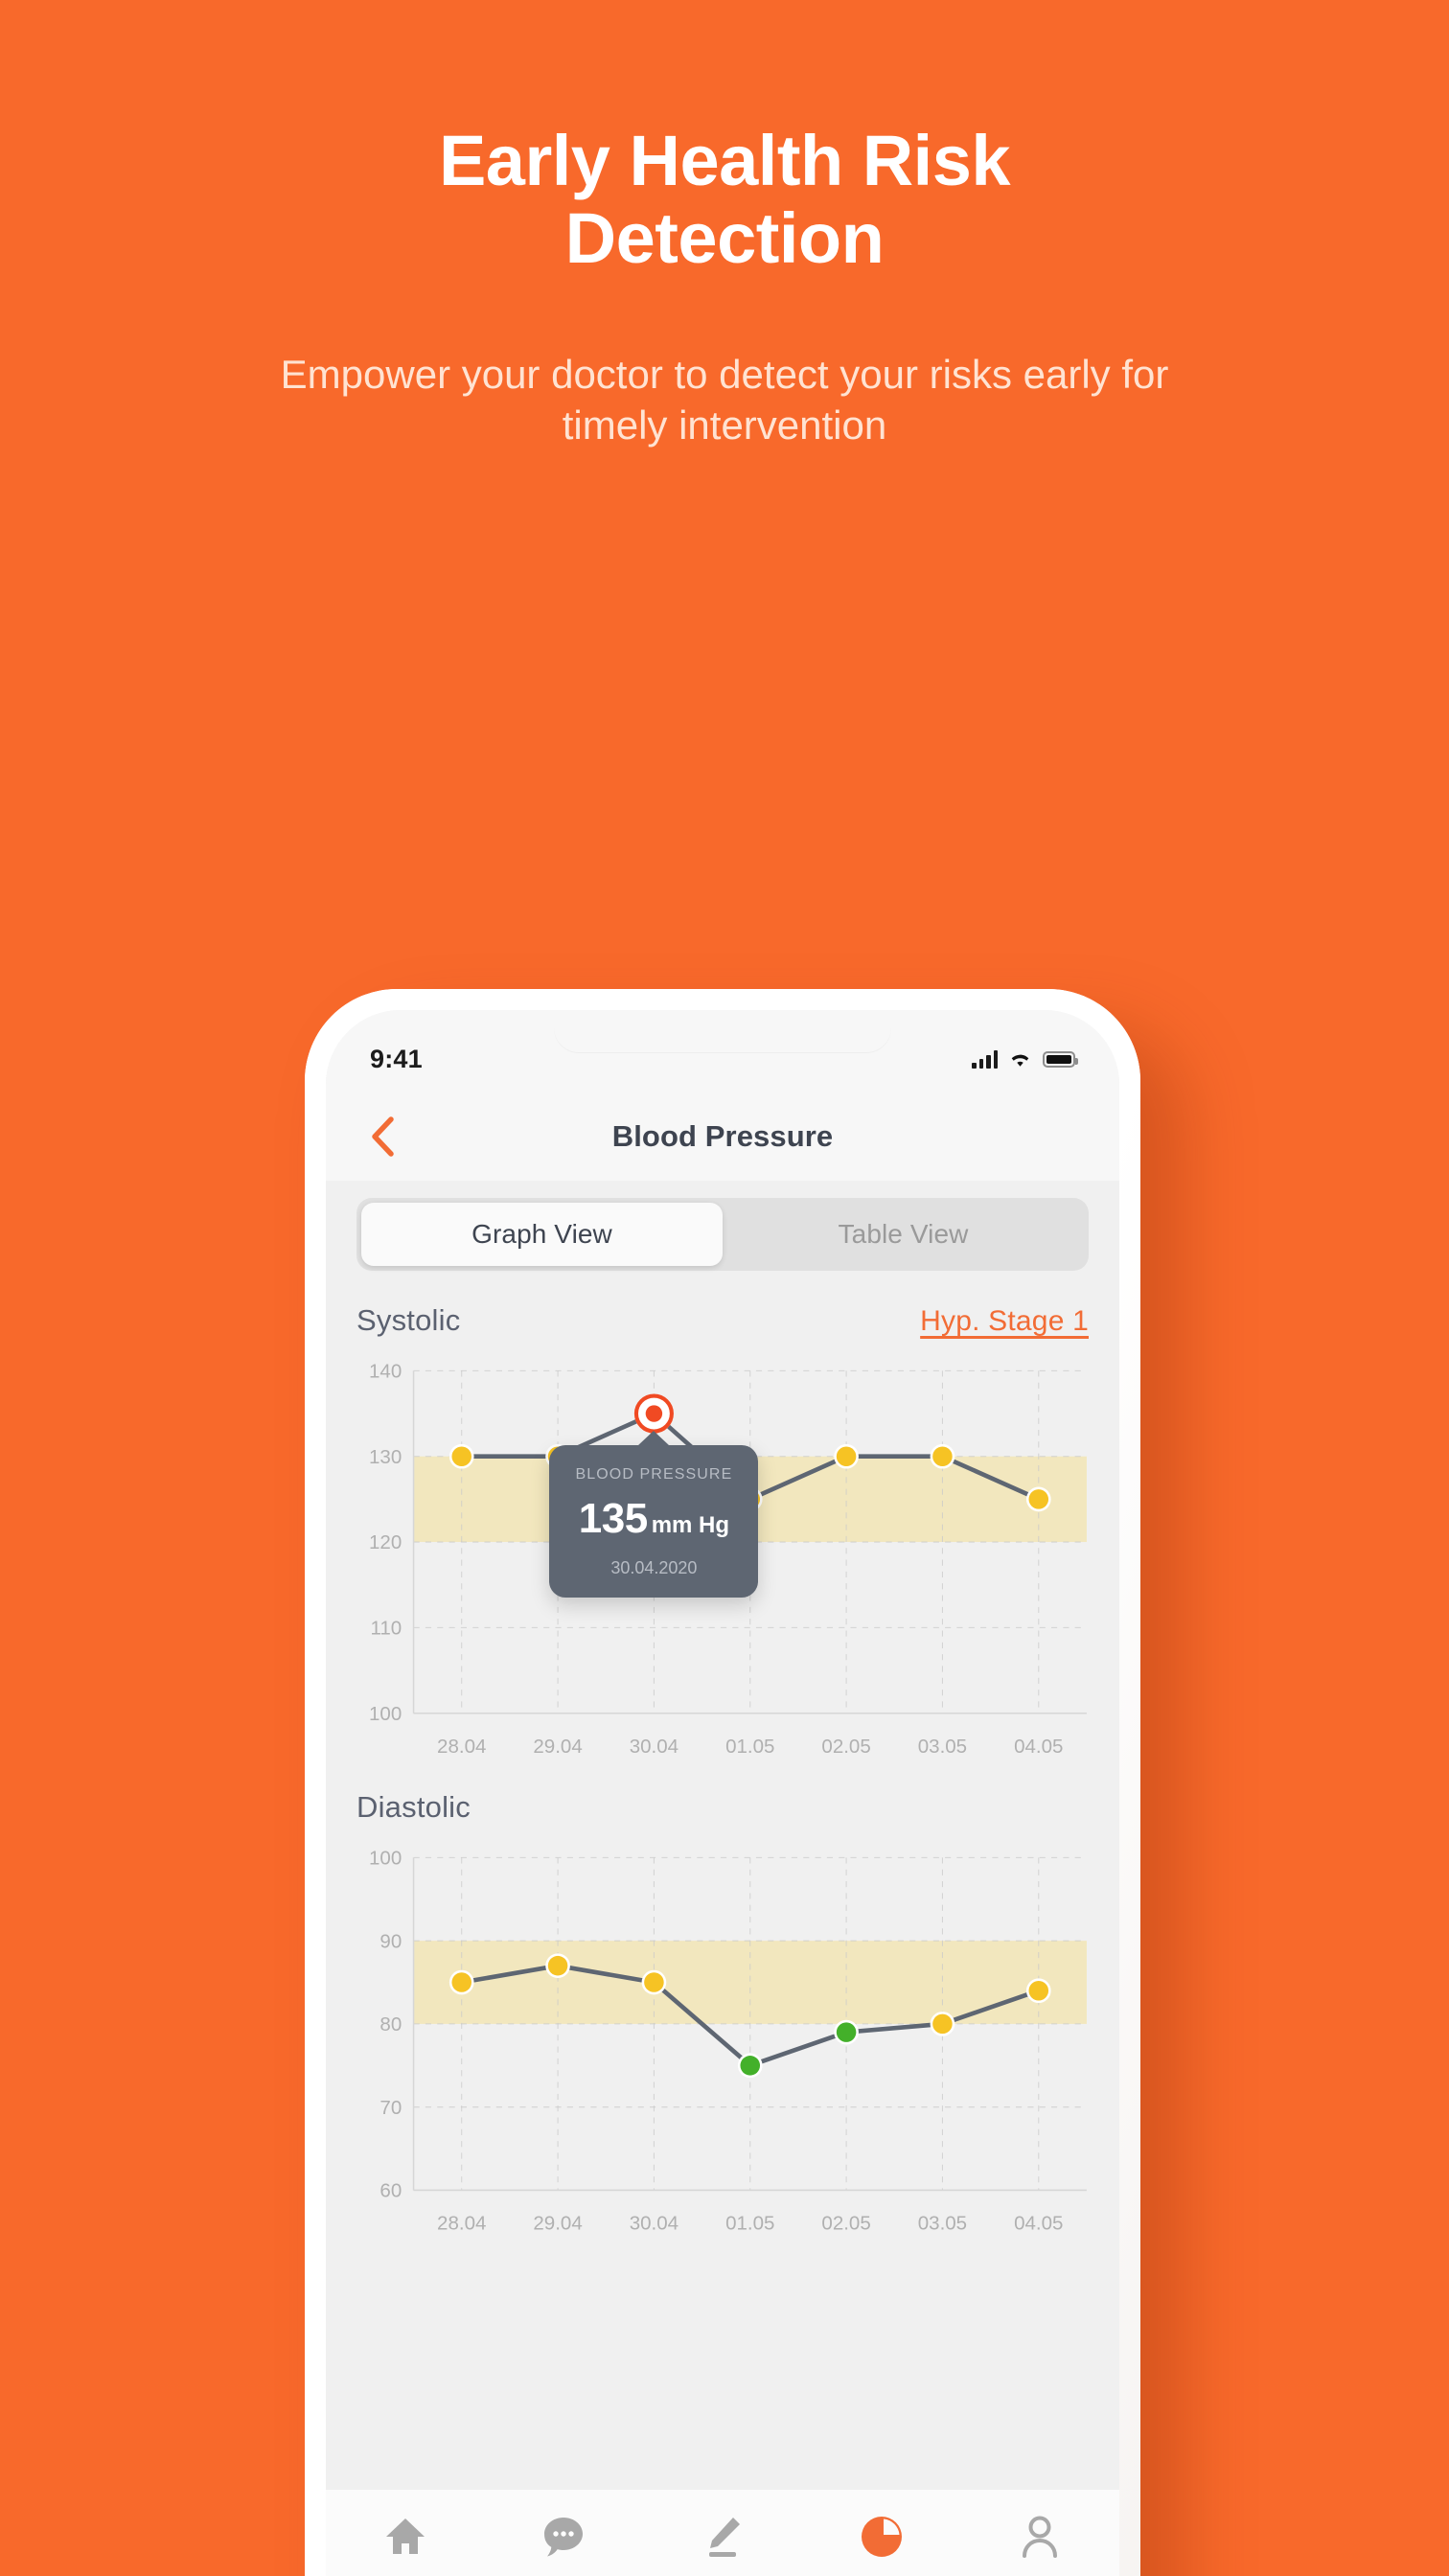  Describe the element at coordinates (722, 1801) in the screenshot. I see `diastolic-header: Diastolic` at that location.